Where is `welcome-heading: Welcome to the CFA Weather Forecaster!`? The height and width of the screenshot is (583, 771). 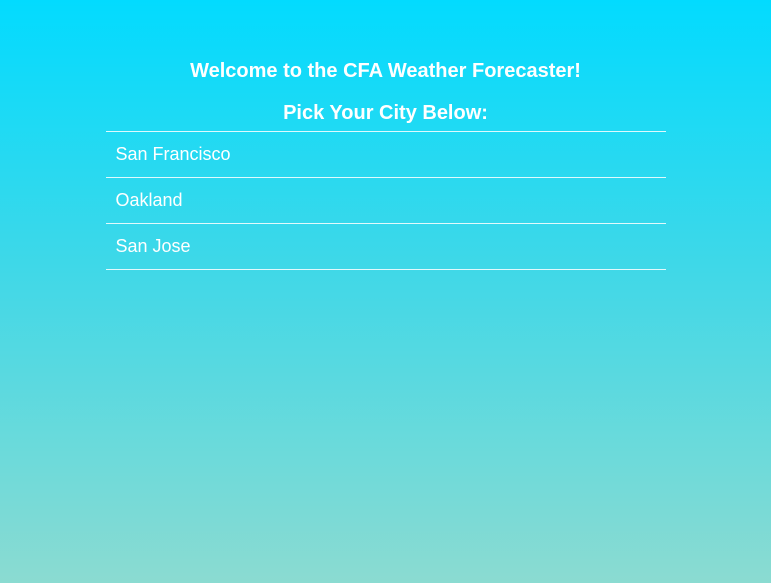 welcome-heading: Welcome to the CFA Weather Forecaster! is located at coordinates (385, 71).